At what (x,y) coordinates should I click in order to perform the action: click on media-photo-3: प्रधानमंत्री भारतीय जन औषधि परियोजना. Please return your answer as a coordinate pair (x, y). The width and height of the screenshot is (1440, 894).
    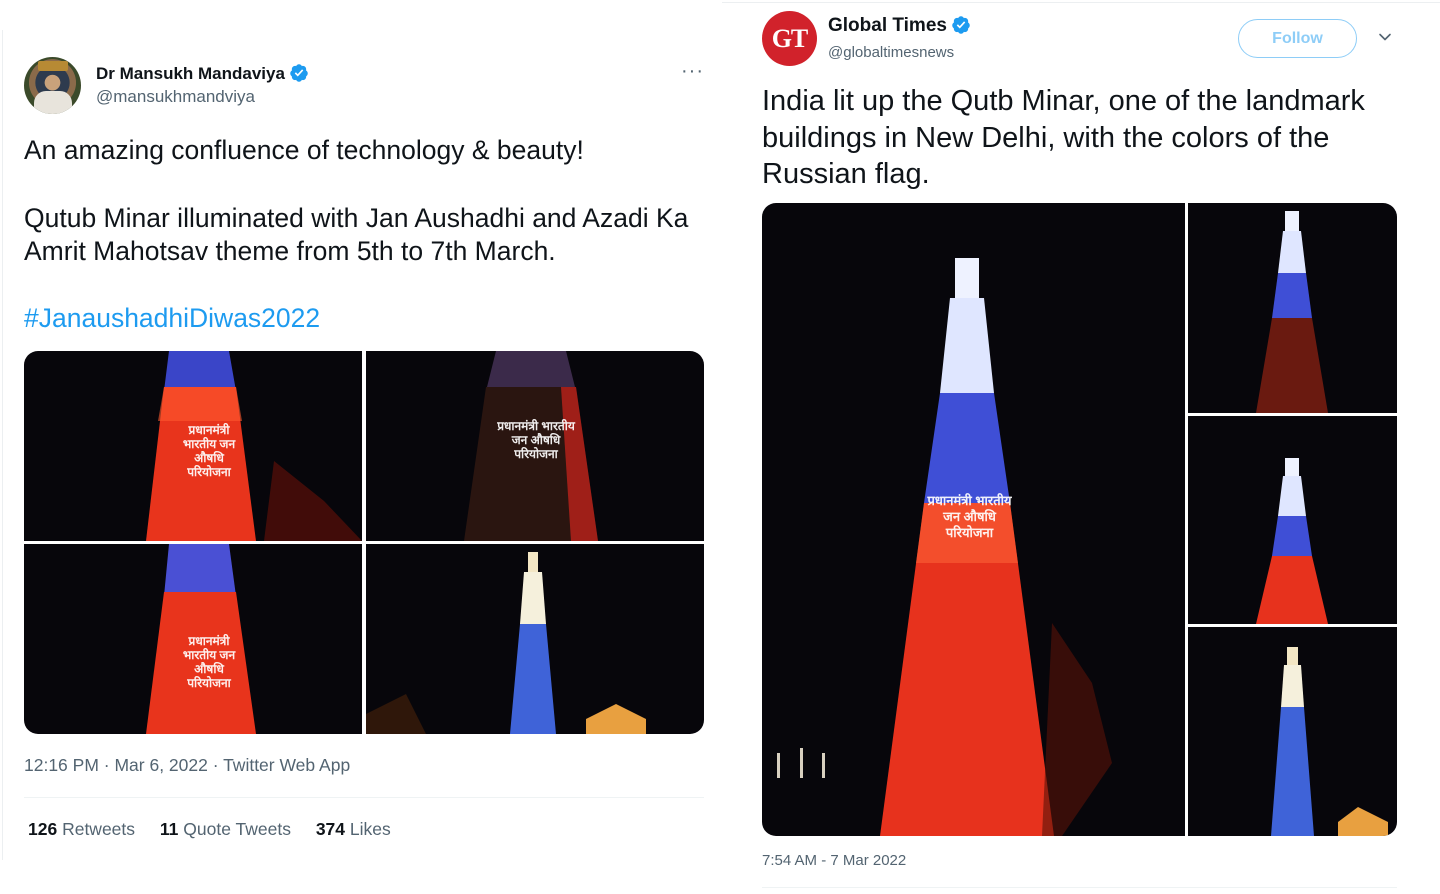
    Looking at the image, I should click on (193, 639).